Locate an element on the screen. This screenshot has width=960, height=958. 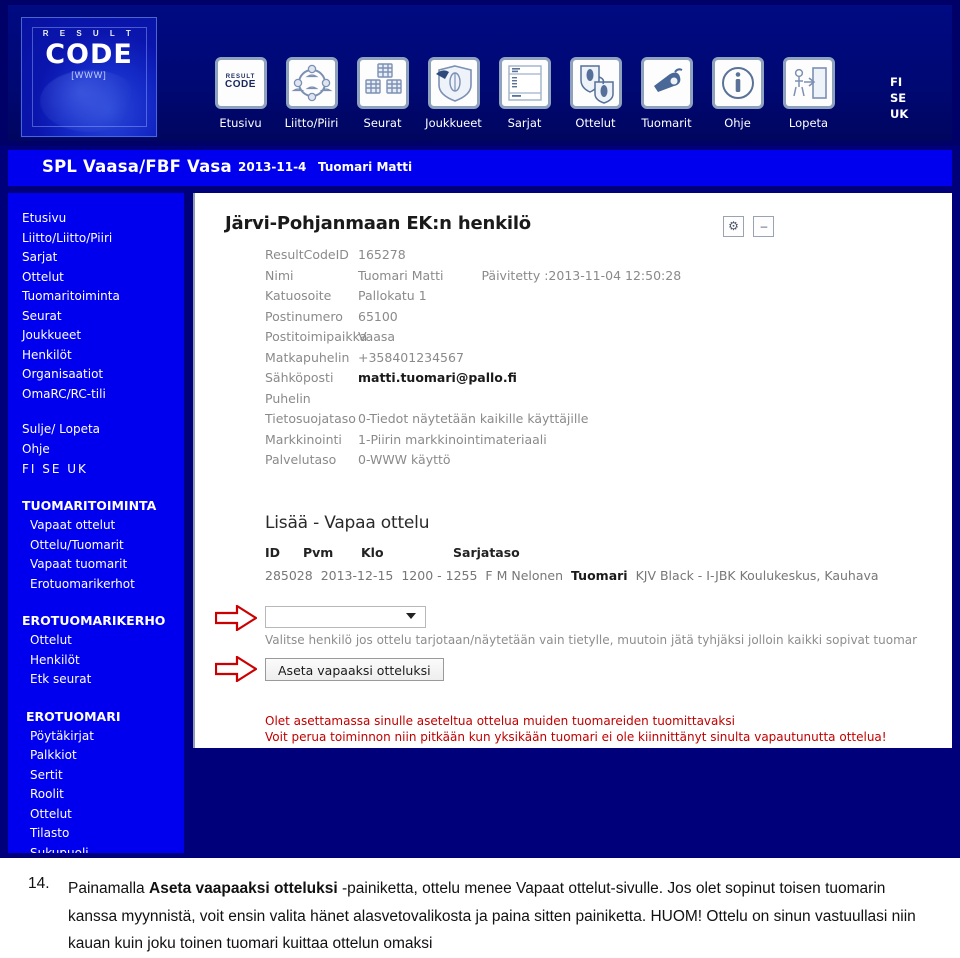
detail-row: Palvelutaso 0-WWW käyttö is located at coordinates (473, 460).